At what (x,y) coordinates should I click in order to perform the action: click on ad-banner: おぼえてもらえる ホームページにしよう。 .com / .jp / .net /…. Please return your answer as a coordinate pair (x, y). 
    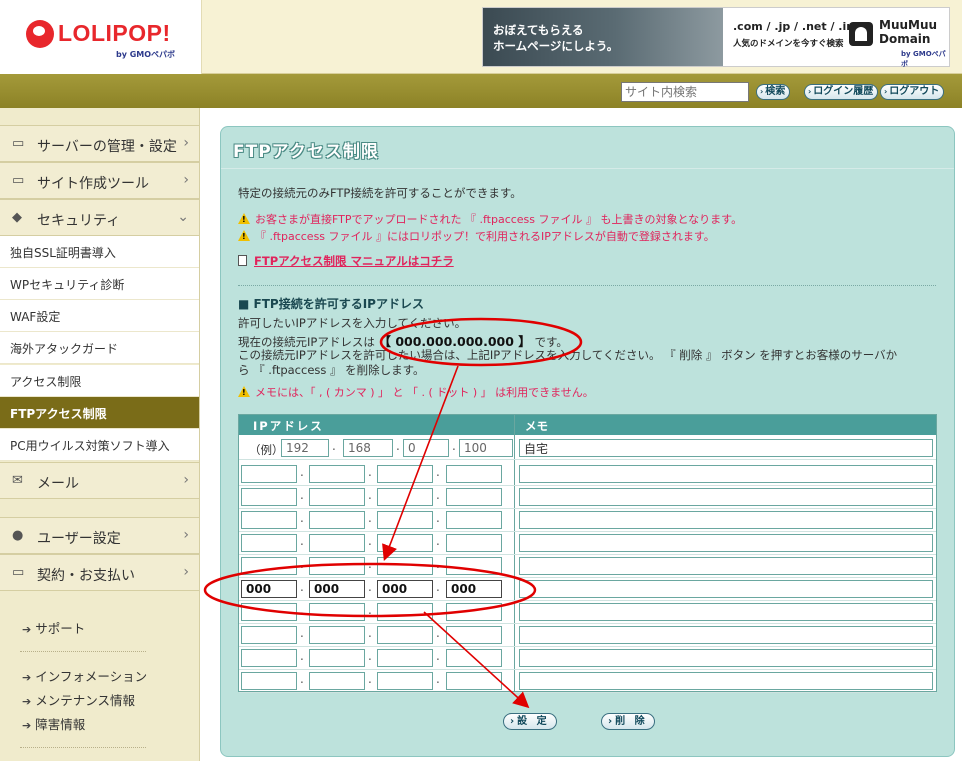
    Looking at the image, I should click on (716, 37).